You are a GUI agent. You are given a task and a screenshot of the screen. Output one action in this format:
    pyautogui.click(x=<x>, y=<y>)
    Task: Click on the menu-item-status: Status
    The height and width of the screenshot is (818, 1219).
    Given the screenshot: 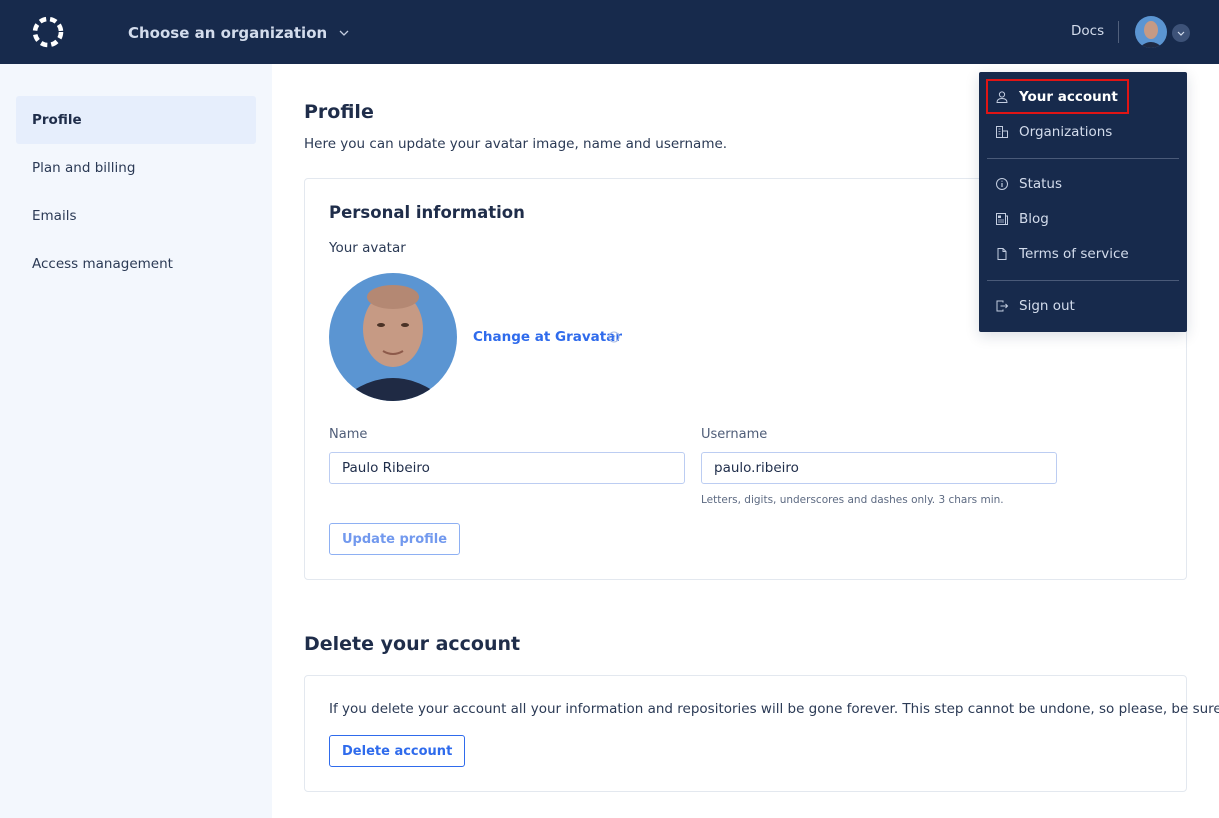 What is the action you would take?
    pyautogui.click(x=1083, y=184)
    